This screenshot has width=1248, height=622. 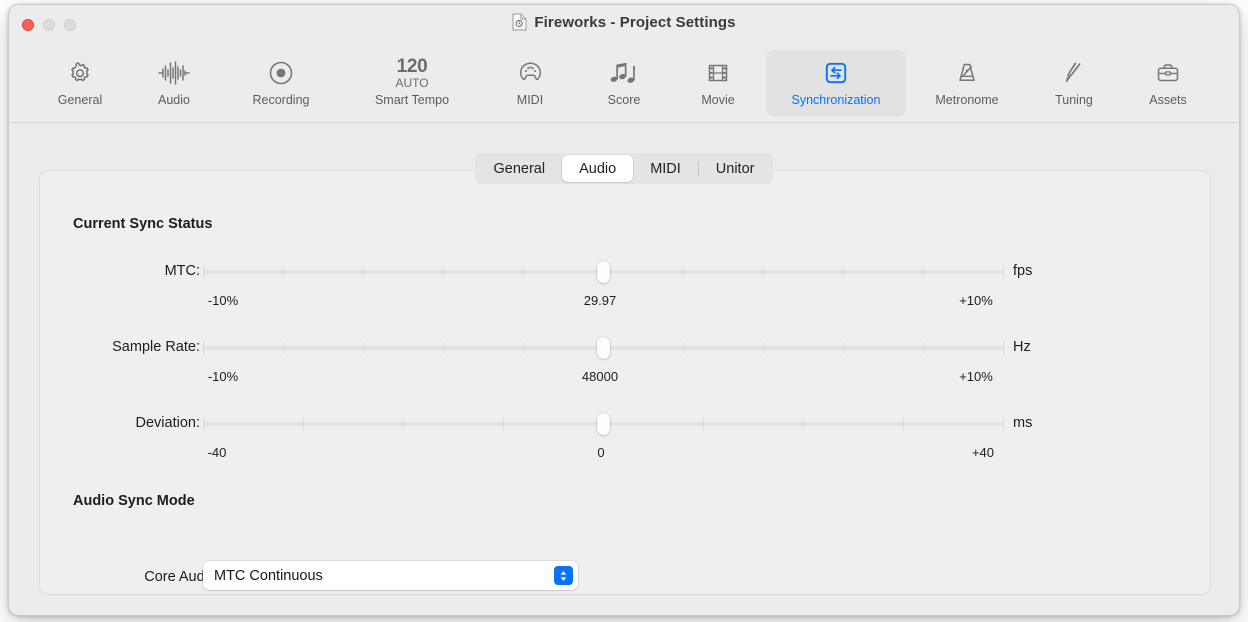 What do you see at coordinates (836, 100) in the screenshot?
I see `toolbar-item-label: Synchronization` at bounding box center [836, 100].